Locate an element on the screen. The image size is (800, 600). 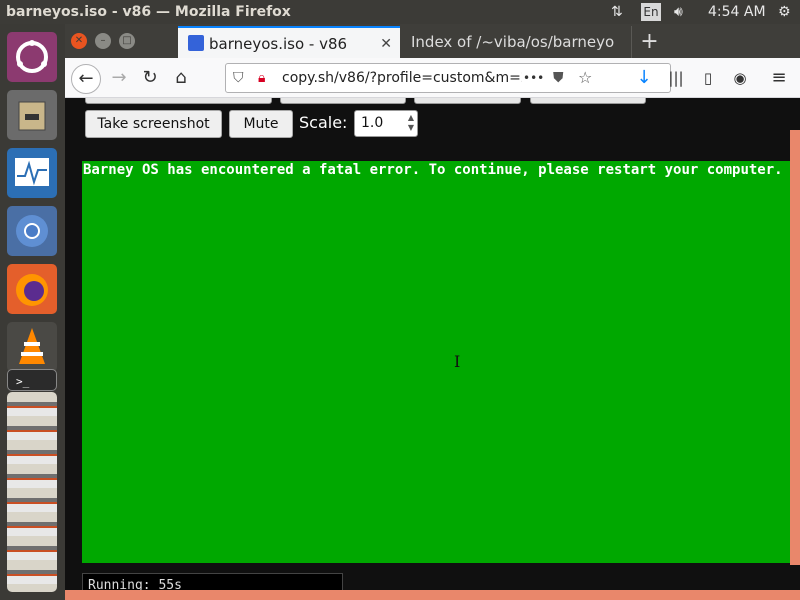
sidebar-icon: ▯ is located at coordinates (708, 79).